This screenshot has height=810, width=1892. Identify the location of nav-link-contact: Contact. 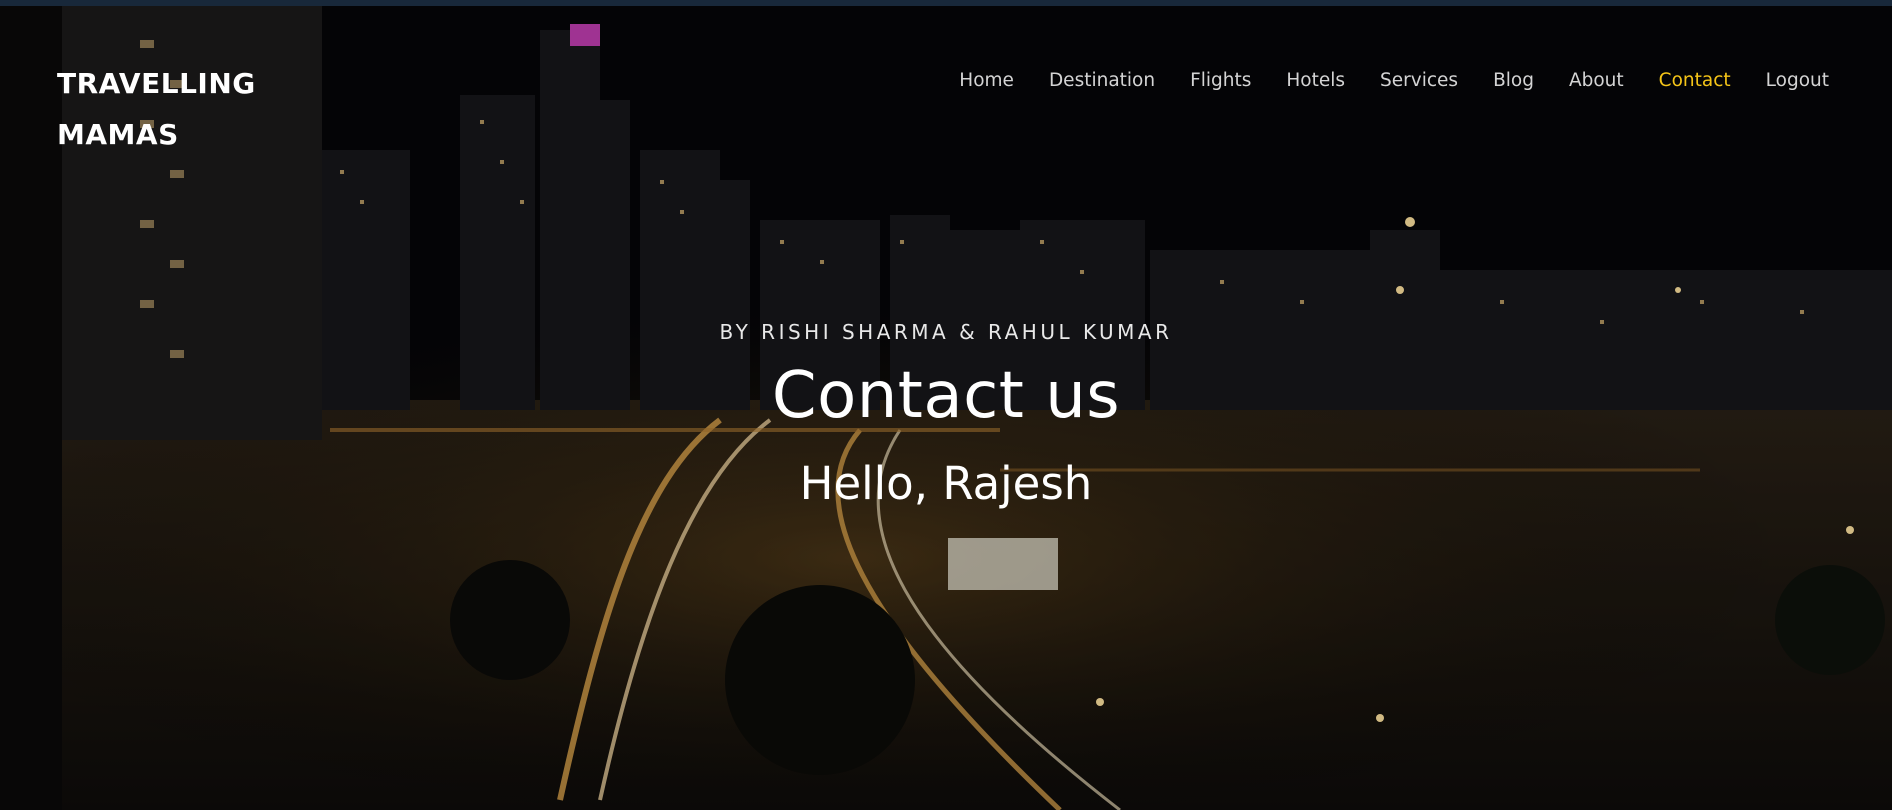
(1695, 80).